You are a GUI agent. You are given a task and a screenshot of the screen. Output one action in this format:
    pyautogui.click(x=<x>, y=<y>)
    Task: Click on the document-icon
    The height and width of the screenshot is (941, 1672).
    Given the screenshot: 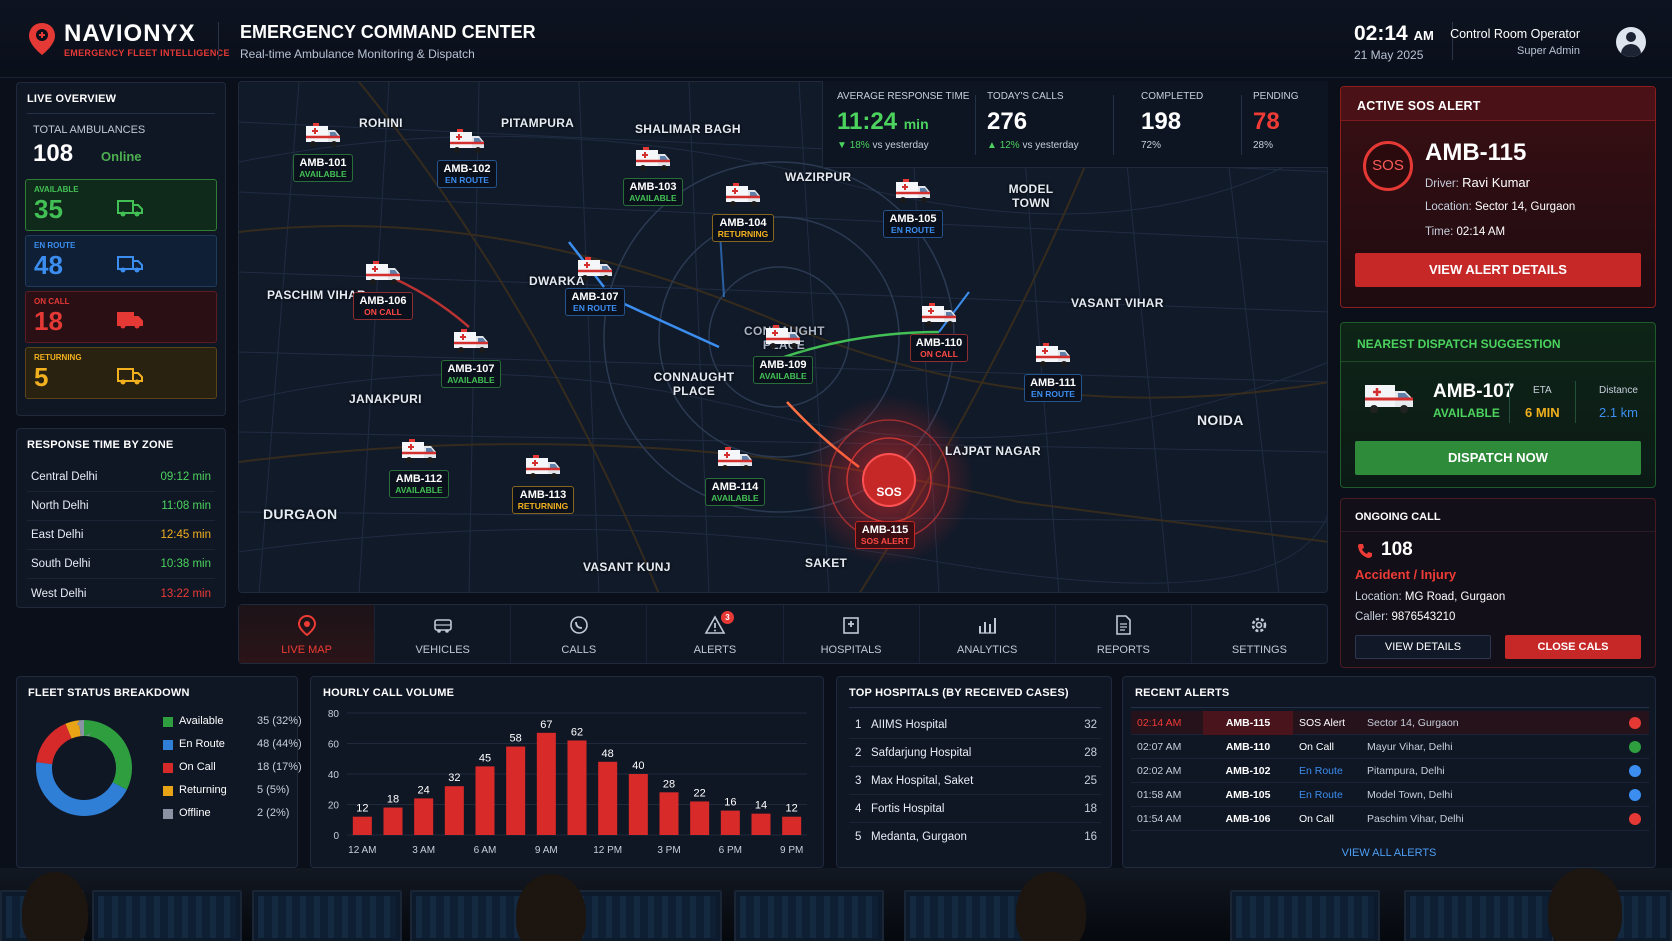 What is the action you would take?
    pyautogui.click(x=1124, y=625)
    